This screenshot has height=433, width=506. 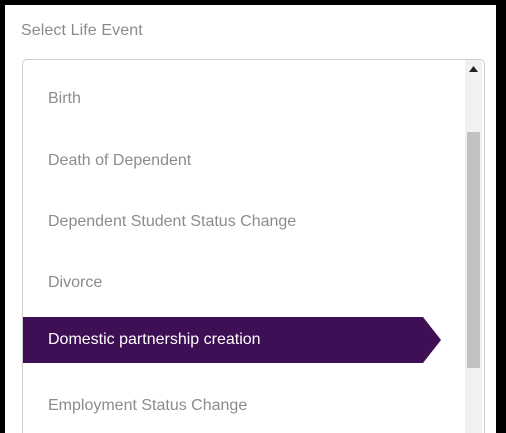 I want to click on list-item-divorce: Divorce, so click(x=232, y=283).